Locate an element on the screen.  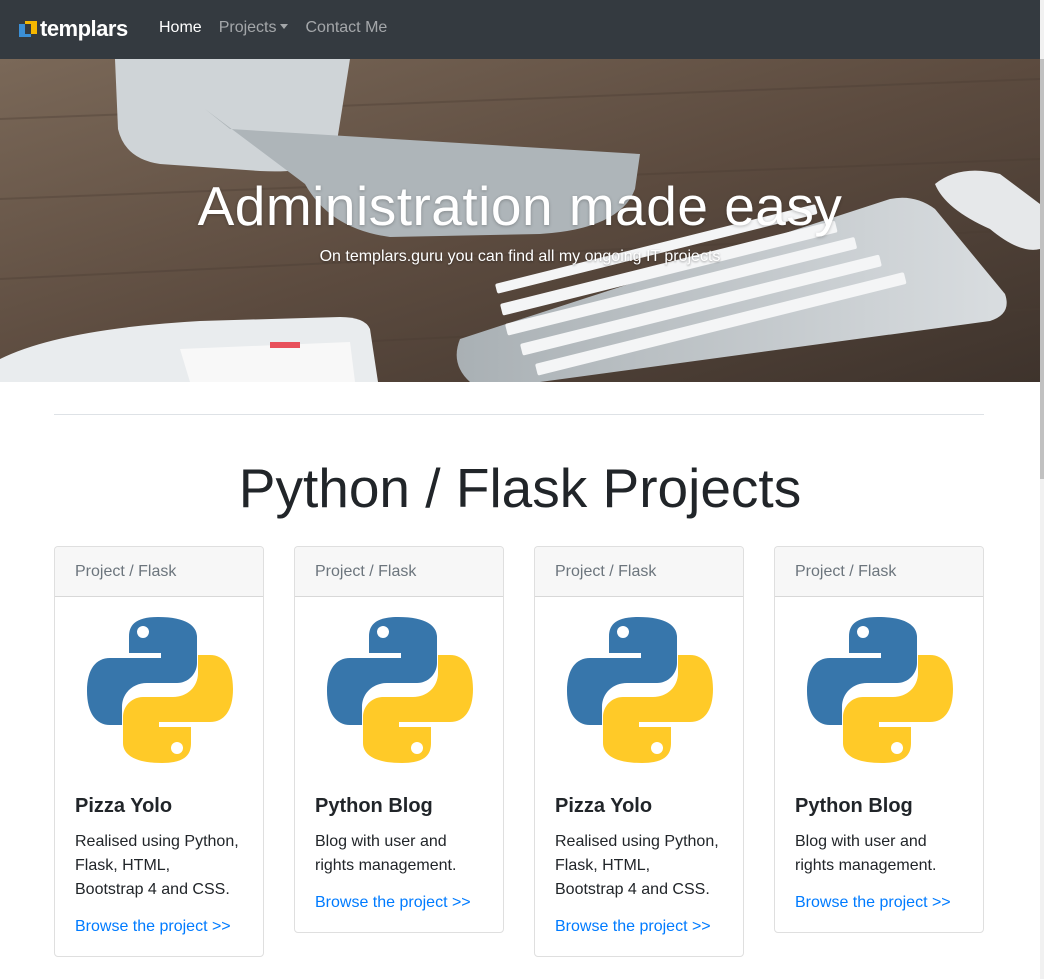
nav-contact: Contact Me is located at coordinates (346, 28).